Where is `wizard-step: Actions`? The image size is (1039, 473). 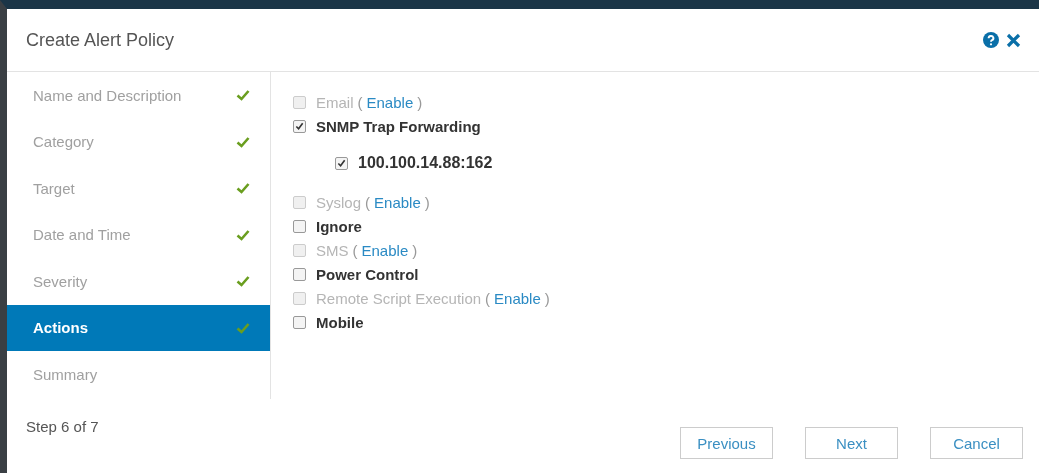
wizard-step: Actions is located at coordinates (138, 327).